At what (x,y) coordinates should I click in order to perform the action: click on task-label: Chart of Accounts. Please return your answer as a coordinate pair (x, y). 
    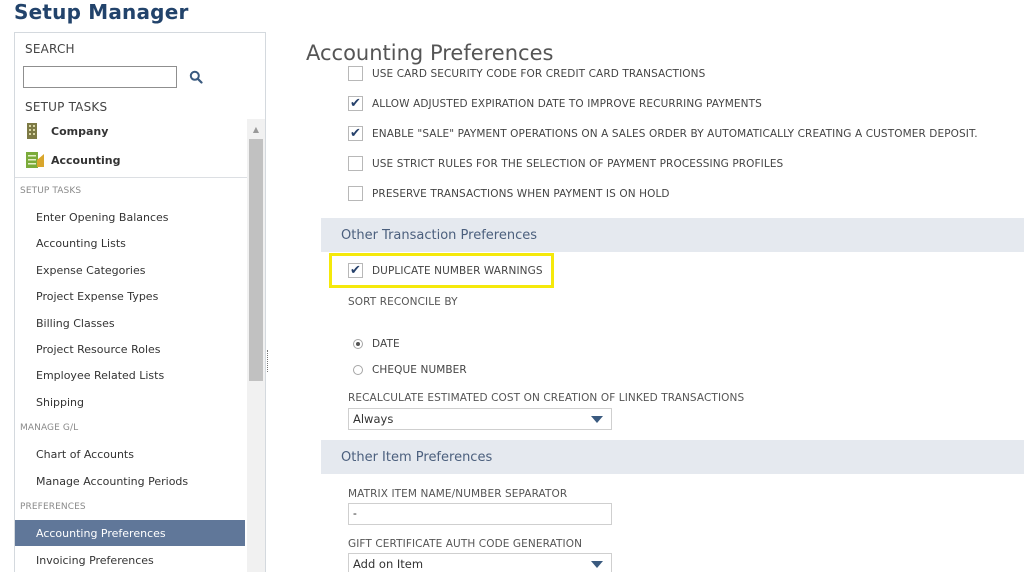
    Looking at the image, I should click on (85, 454).